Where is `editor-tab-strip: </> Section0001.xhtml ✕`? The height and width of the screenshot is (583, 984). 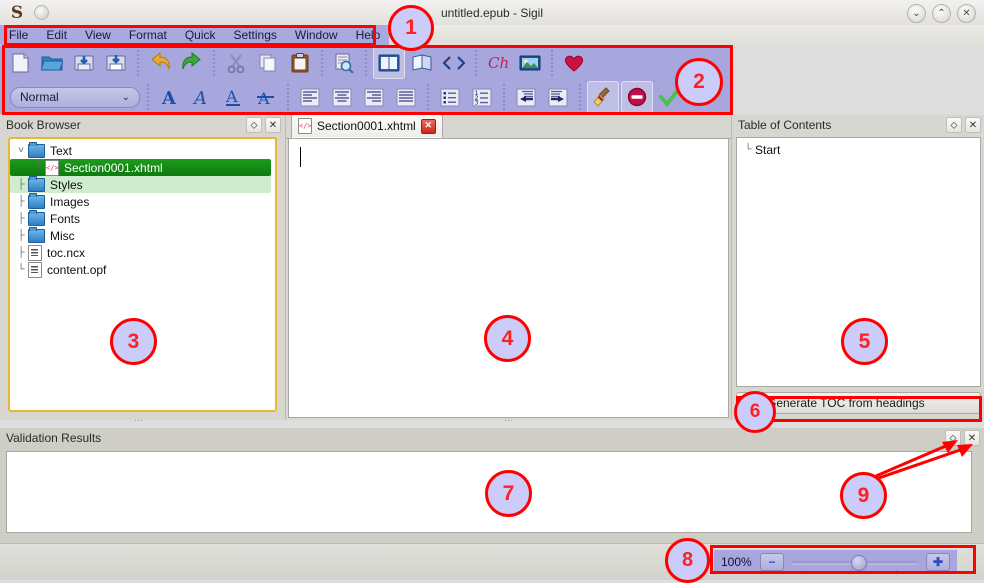
editor-tab-strip: </> Section0001.xhtml ✕ is located at coordinates (508, 126).